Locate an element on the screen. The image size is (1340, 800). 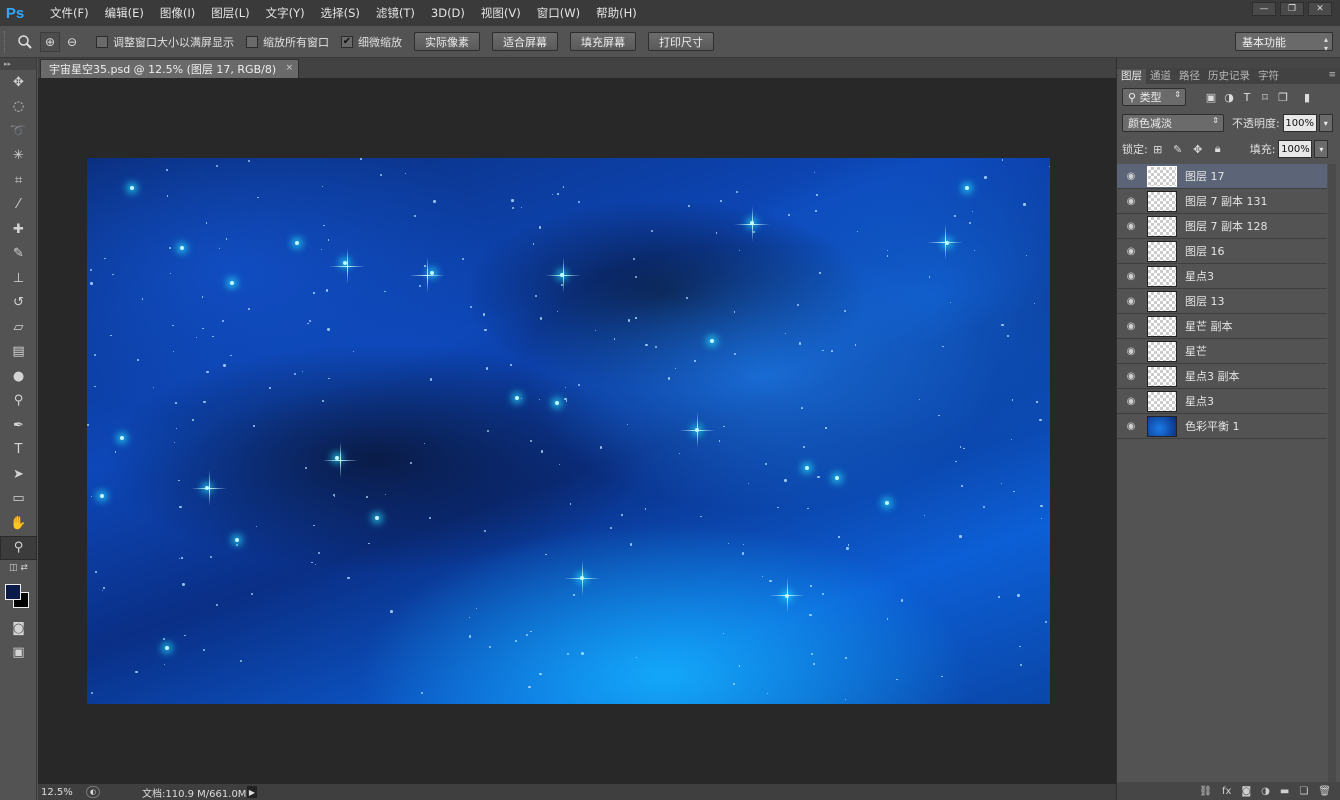
close-button: ✕ is located at coordinates (1320, 9).